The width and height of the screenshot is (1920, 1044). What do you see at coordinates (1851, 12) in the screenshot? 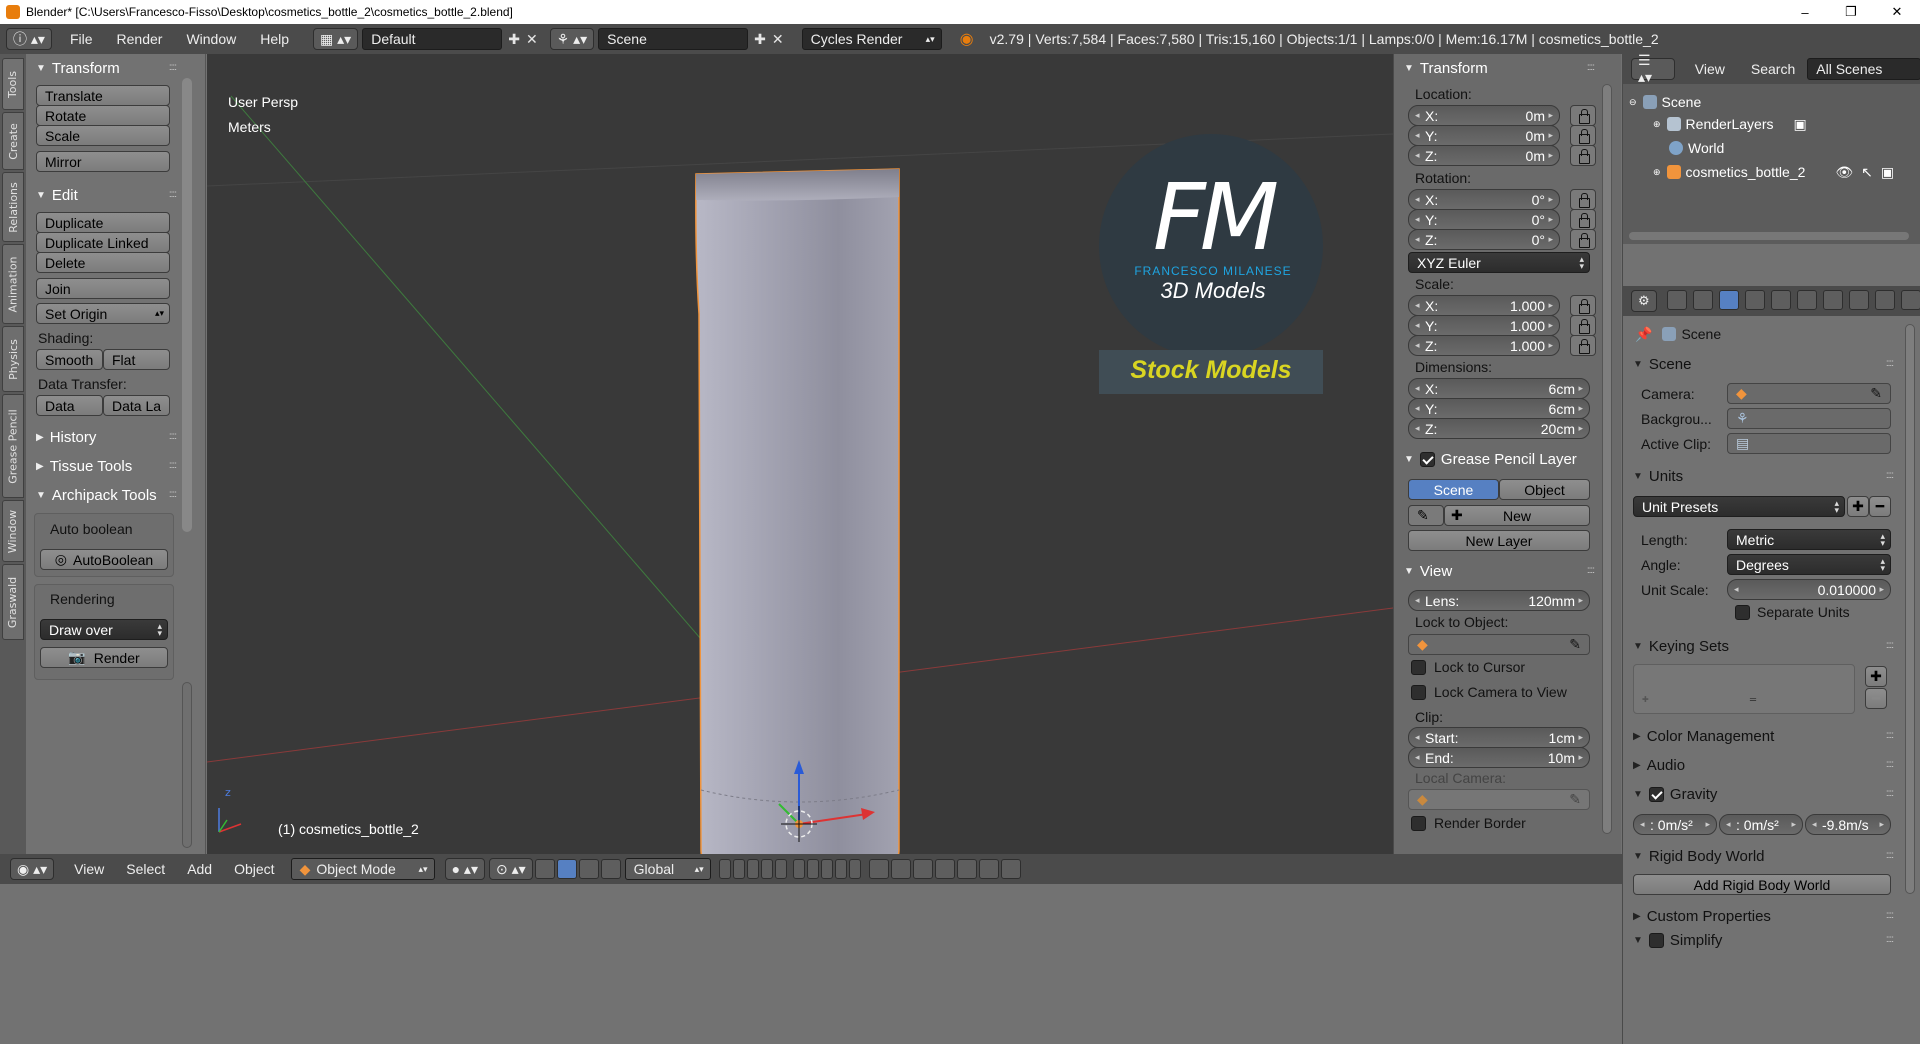
I see `maximize-button: ❐` at bounding box center [1851, 12].